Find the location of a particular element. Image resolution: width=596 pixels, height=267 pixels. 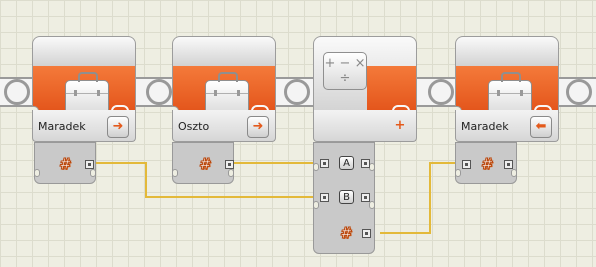

output-port-b is located at coordinates (365, 197).